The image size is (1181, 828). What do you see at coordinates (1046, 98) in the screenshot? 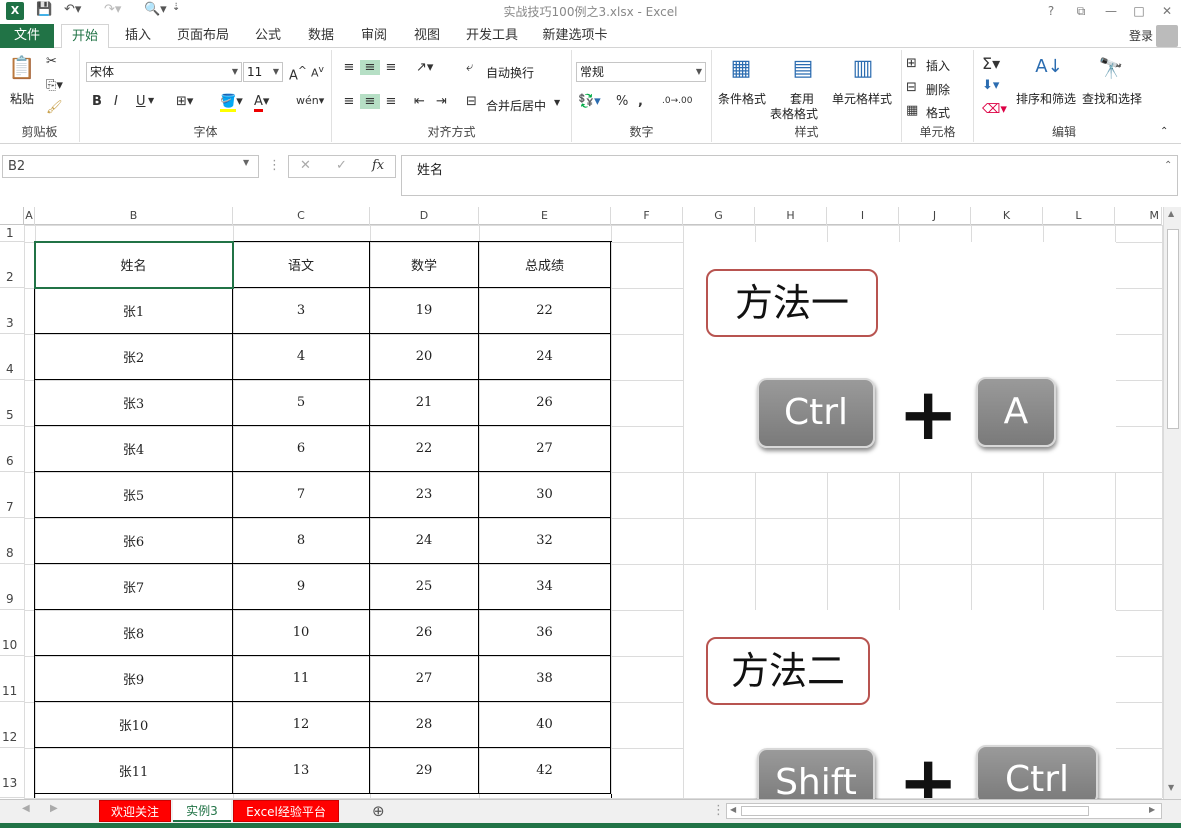
I see `sort-filter-button: 排序和筛选` at bounding box center [1046, 98].